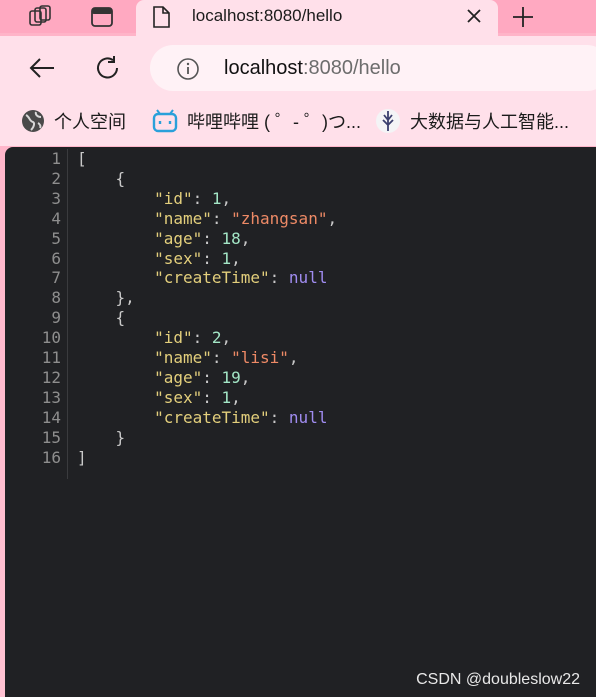 This screenshot has height=697, width=596. I want to click on line-number-gutter: 1 2 3 4 5 6 7 8 9 10 11 12 13 14 15 16, so click(36, 314).